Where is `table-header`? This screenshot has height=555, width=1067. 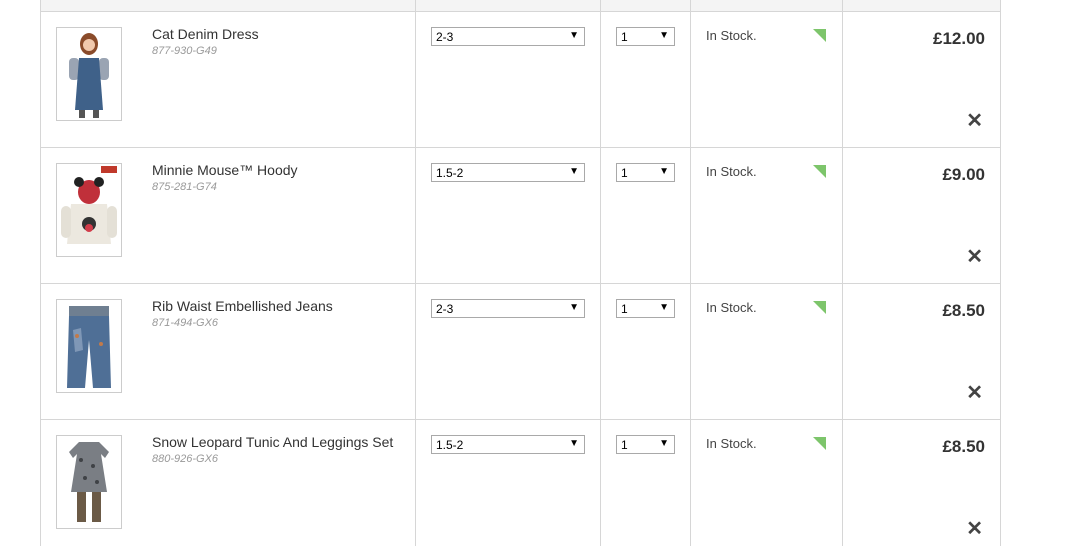
table-header is located at coordinates (520, 6).